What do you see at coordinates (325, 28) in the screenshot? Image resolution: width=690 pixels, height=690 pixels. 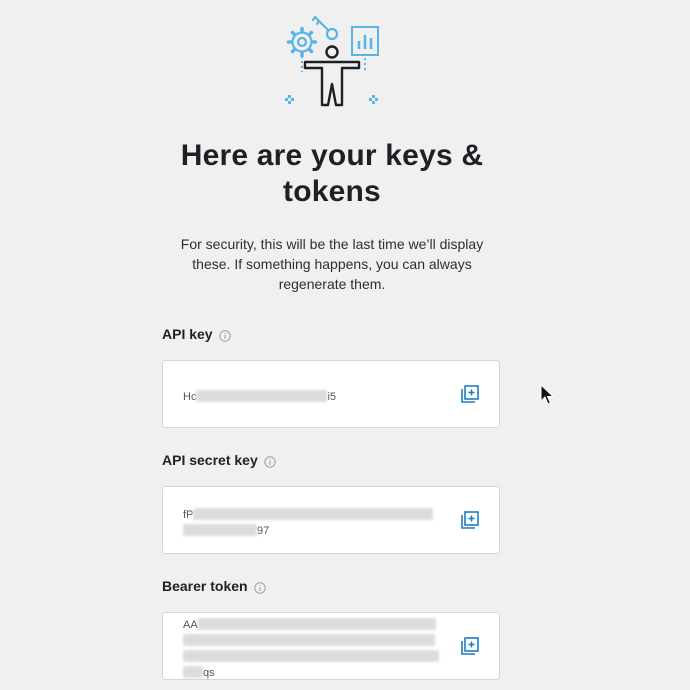 I see `key-icon` at bounding box center [325, 28].